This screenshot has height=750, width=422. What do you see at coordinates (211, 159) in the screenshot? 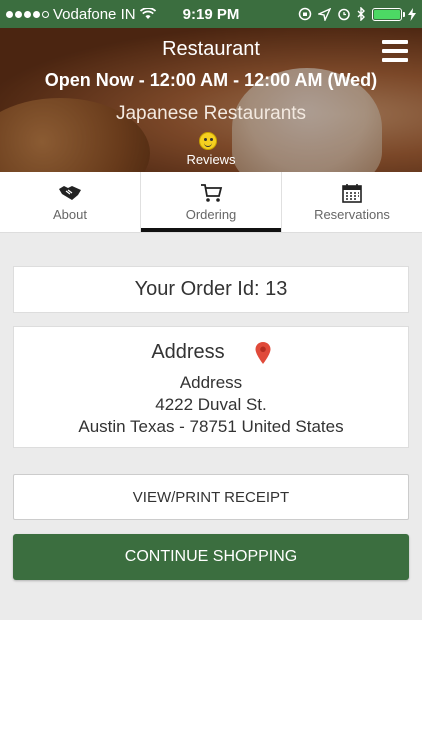
I see `reviews-link: Reviews` at bounding box center [211, 159].